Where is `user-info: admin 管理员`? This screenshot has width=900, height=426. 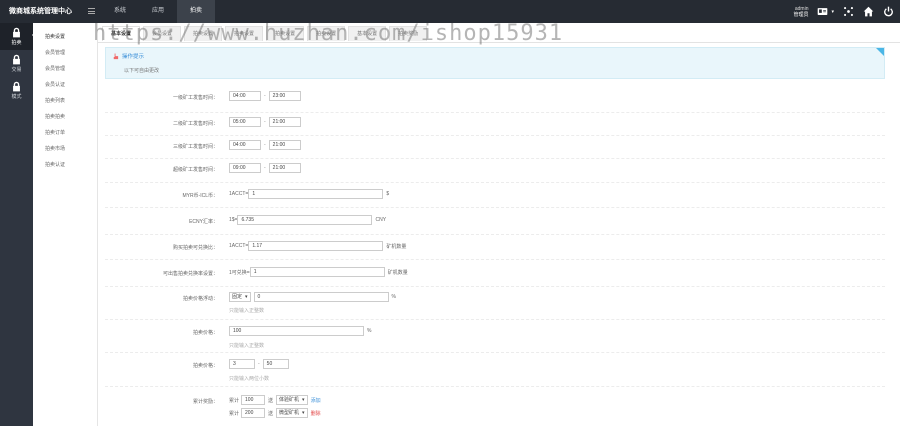 user-info: admin 管理员 is located at coordinates (800, 12).